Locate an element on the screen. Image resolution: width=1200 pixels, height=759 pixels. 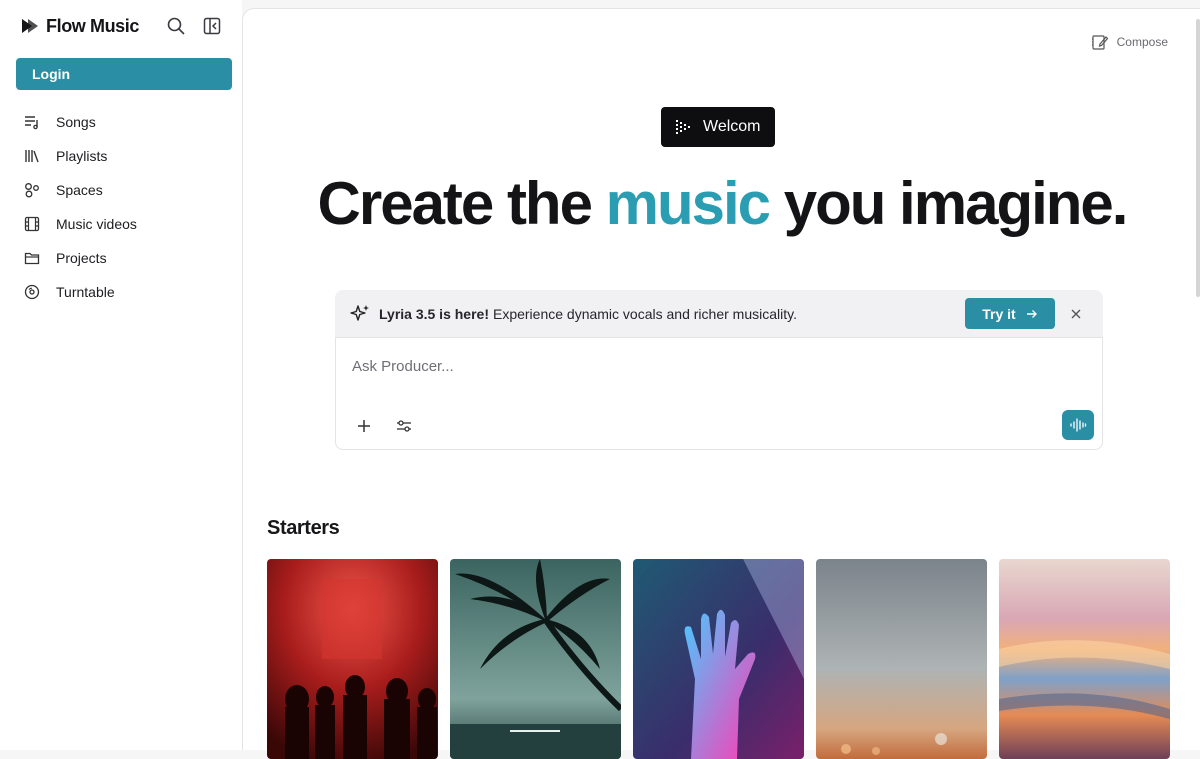
sidebar-item-turntable: Turntable is located at coordinates (124, 292).